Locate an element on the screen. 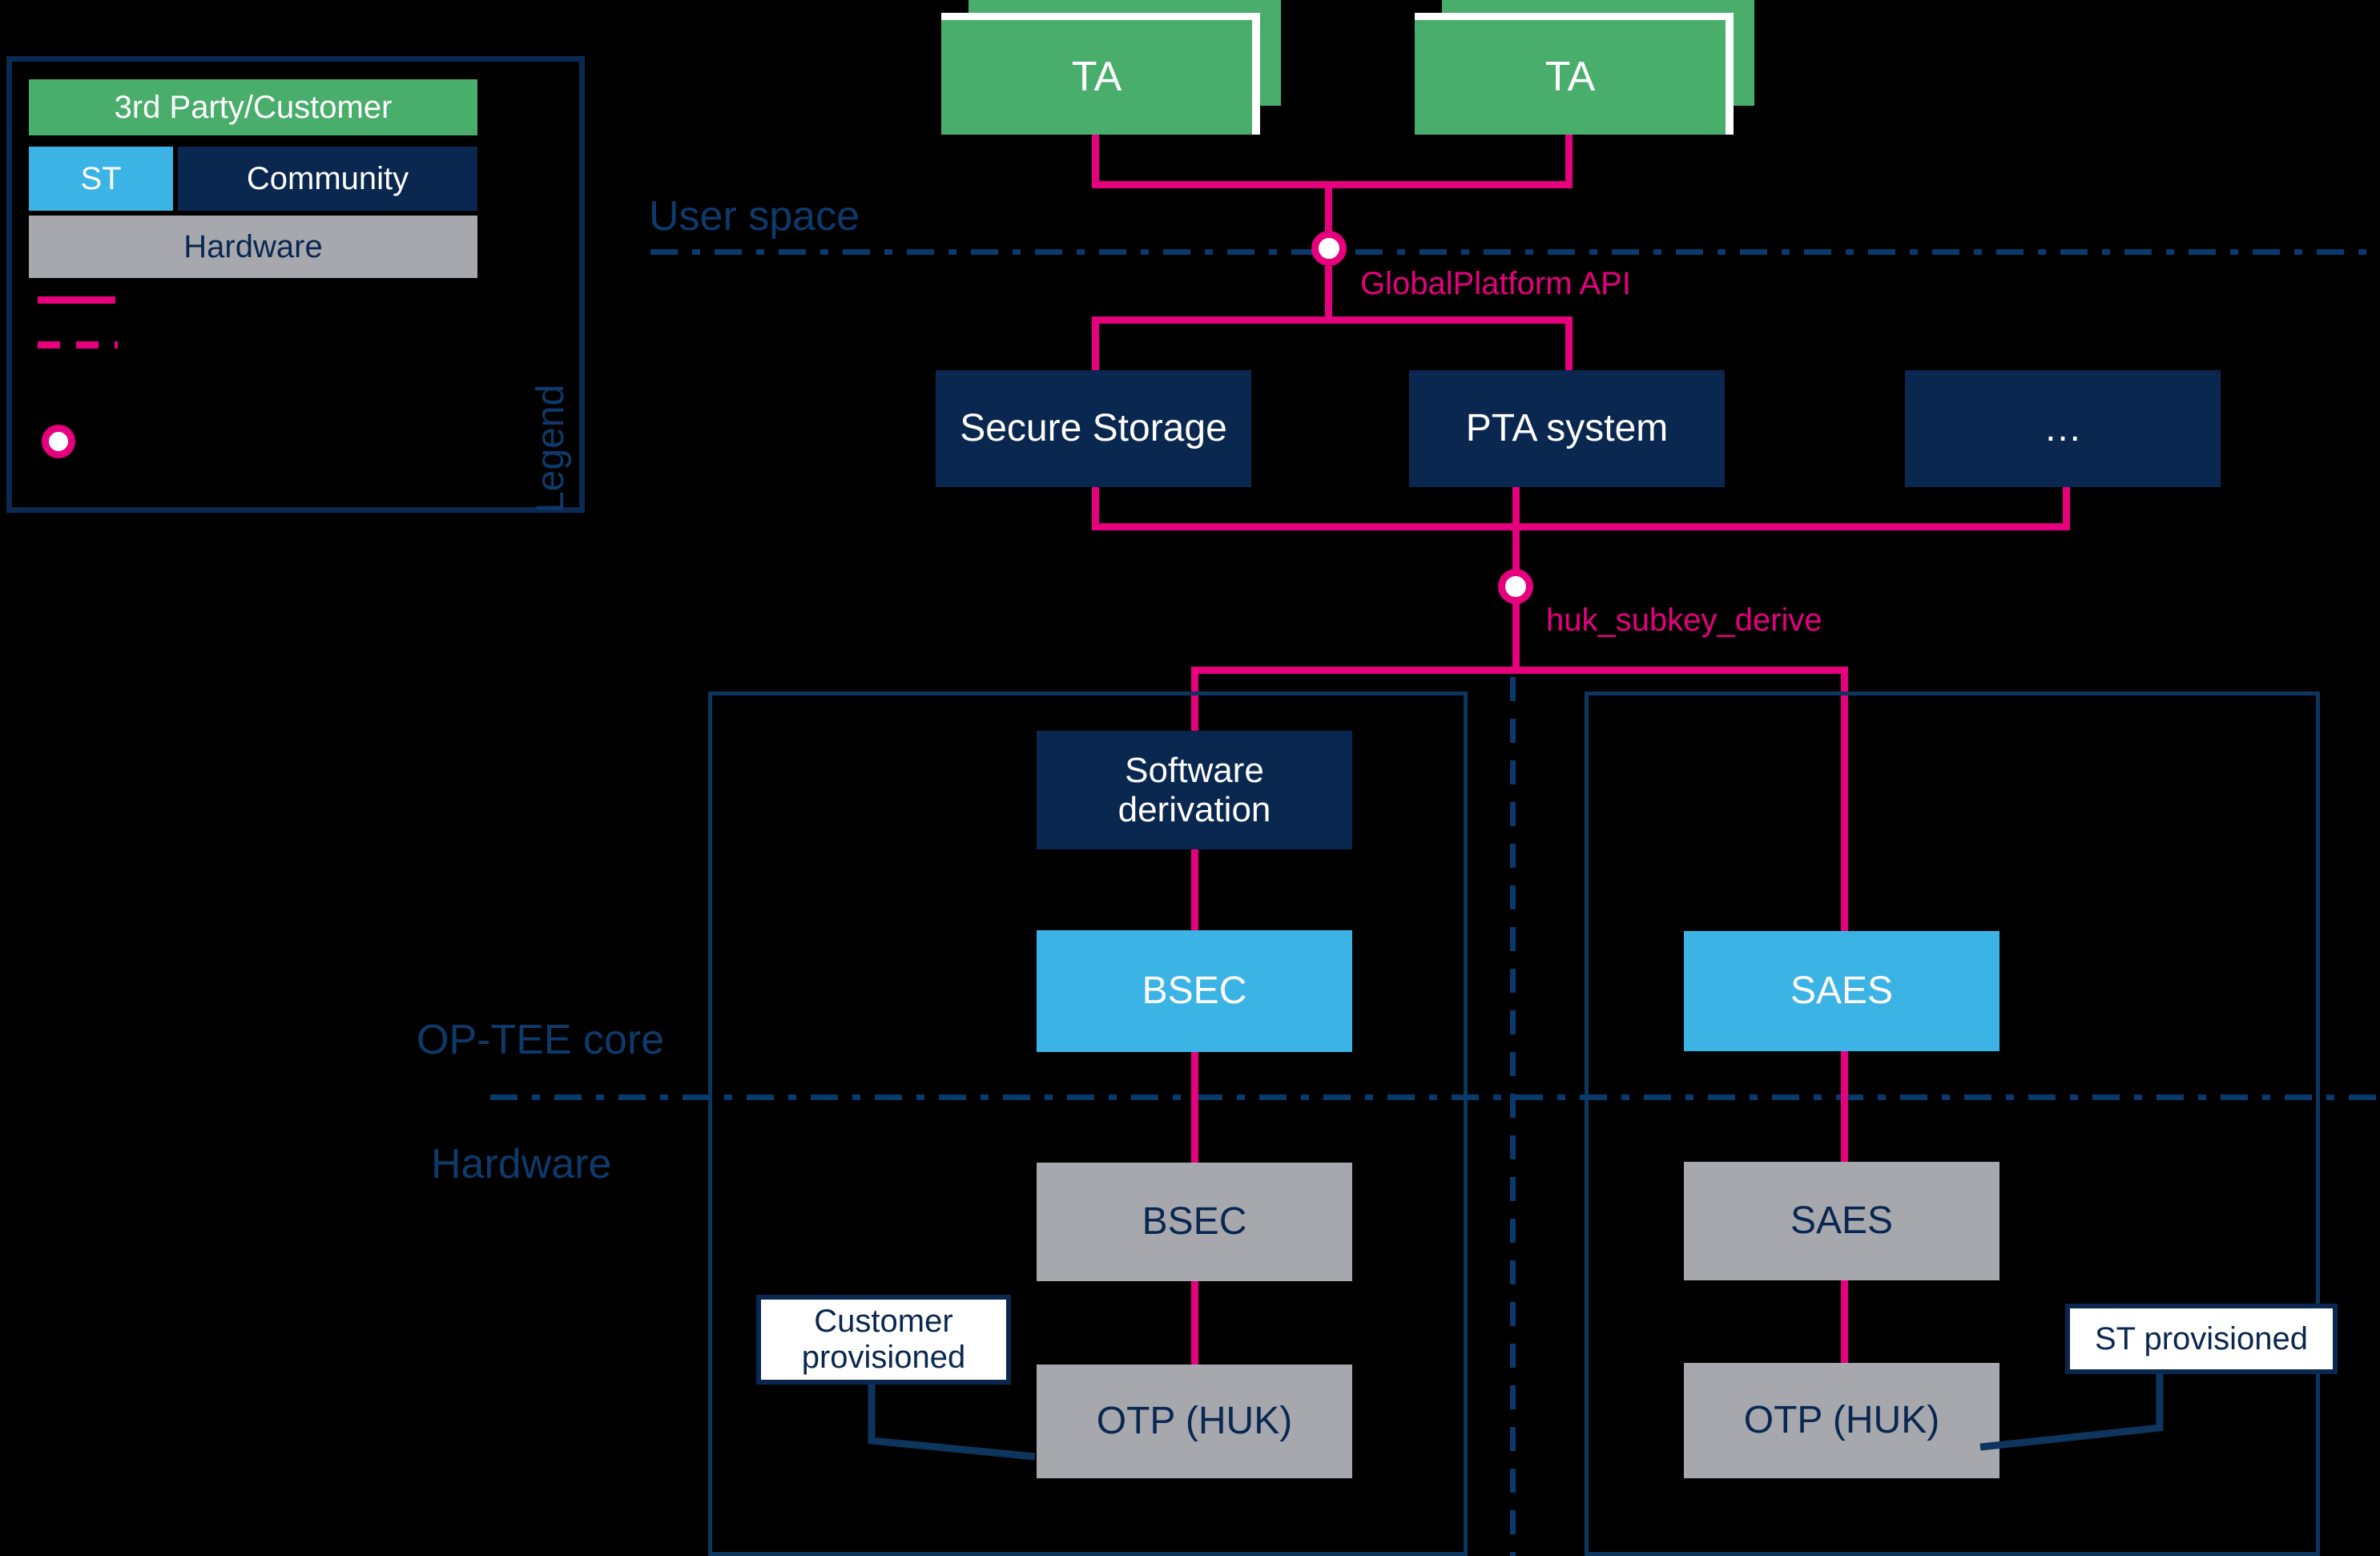  legend-title-wrap: Legend is located at coordinates (550, 453).